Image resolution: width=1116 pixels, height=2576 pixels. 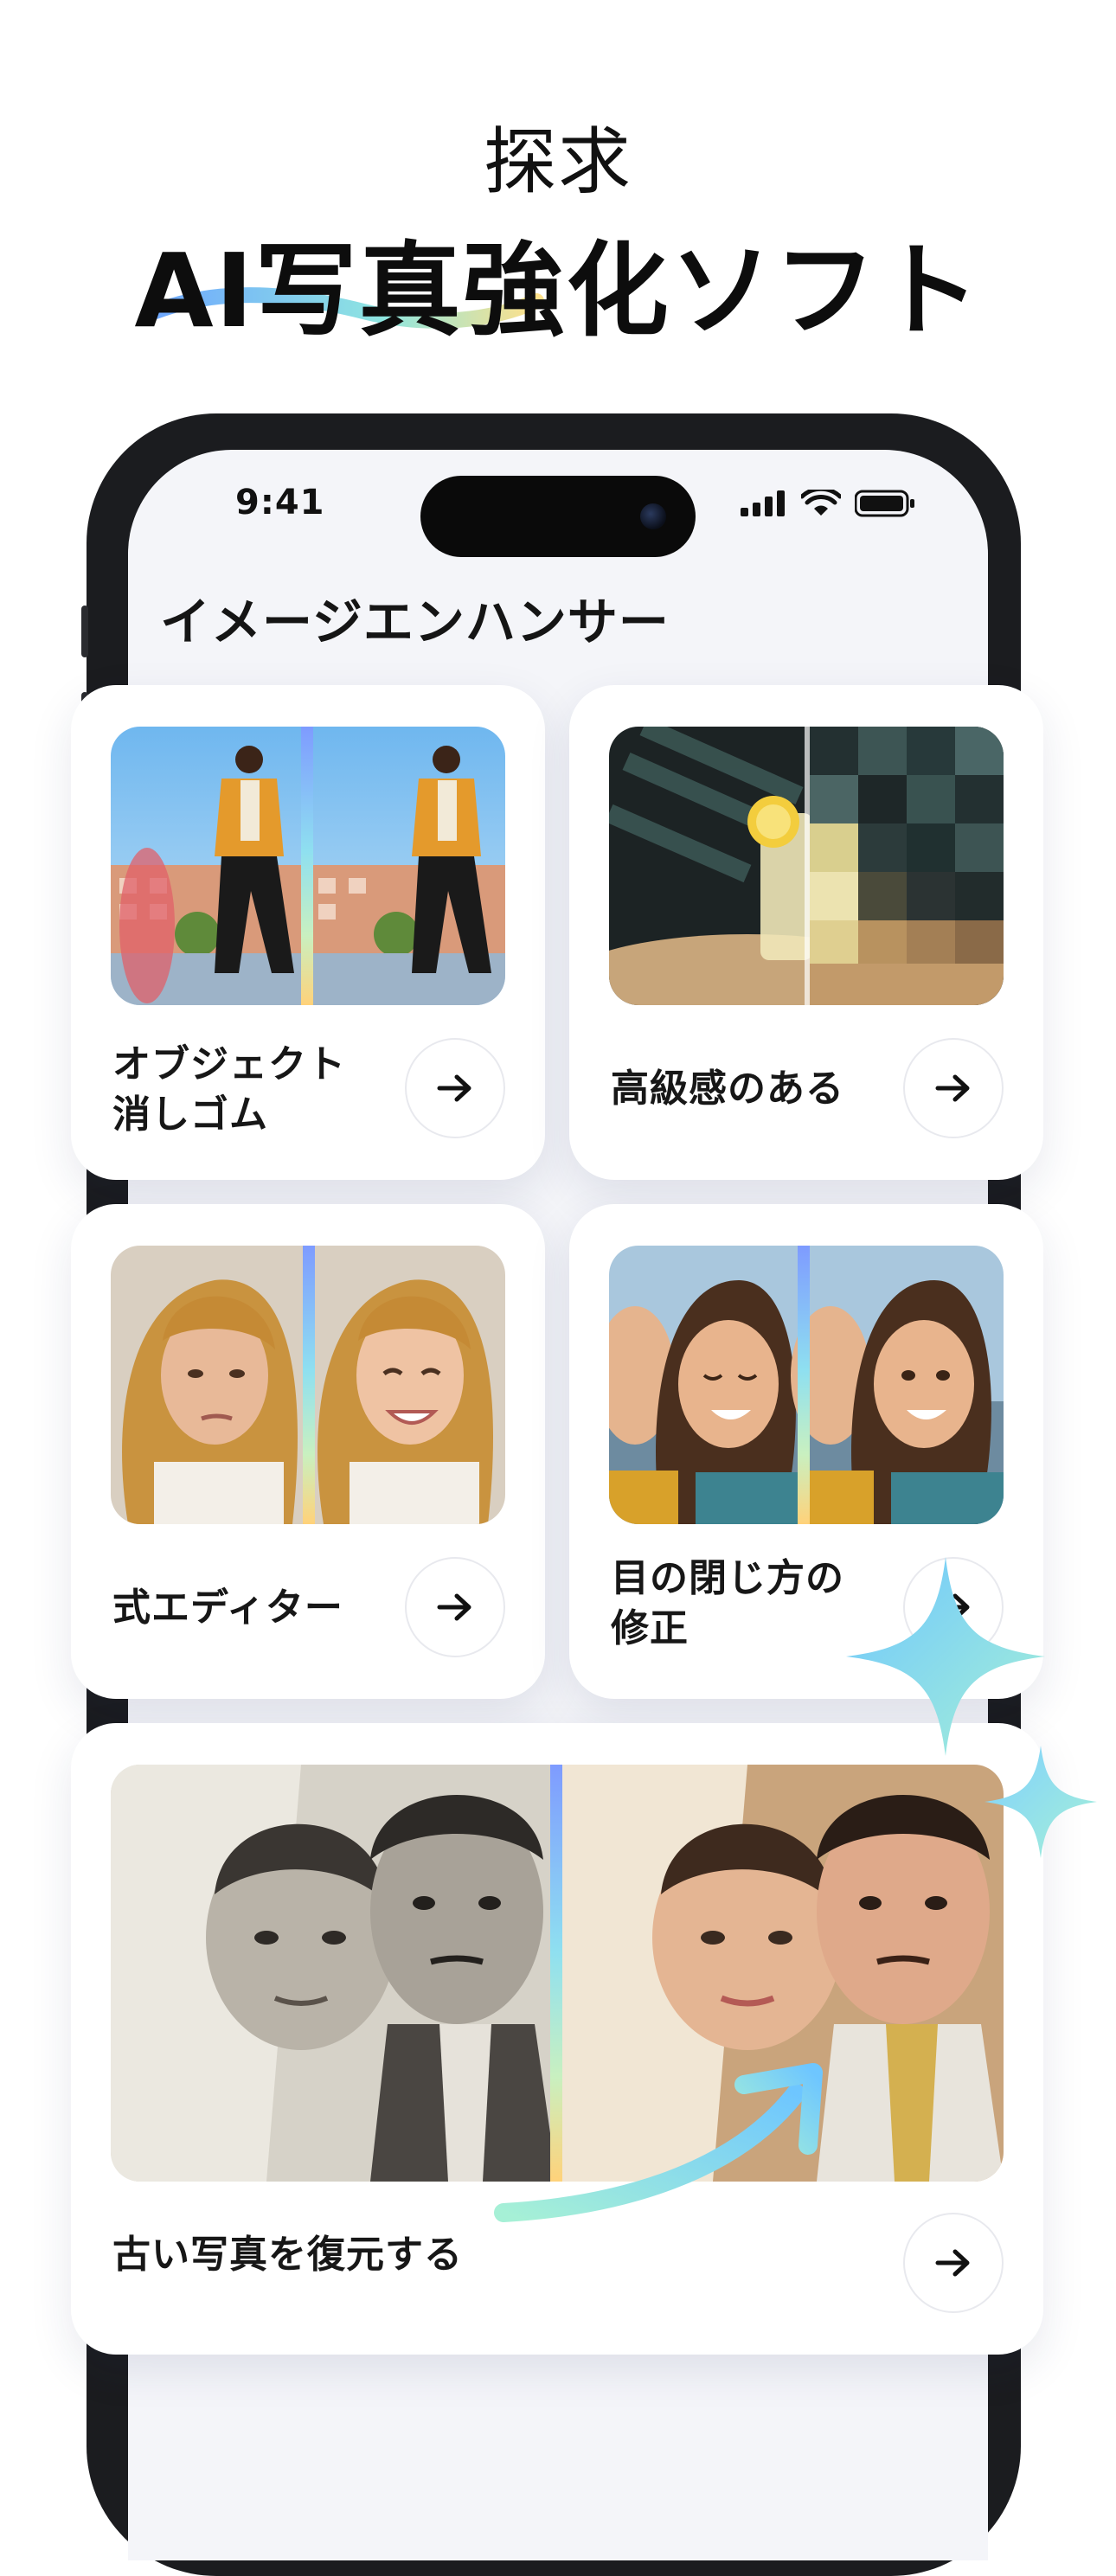 I want to click on feature-card-object-eraser: オブジェクト 消しゴム, so click(x=308, y=932).